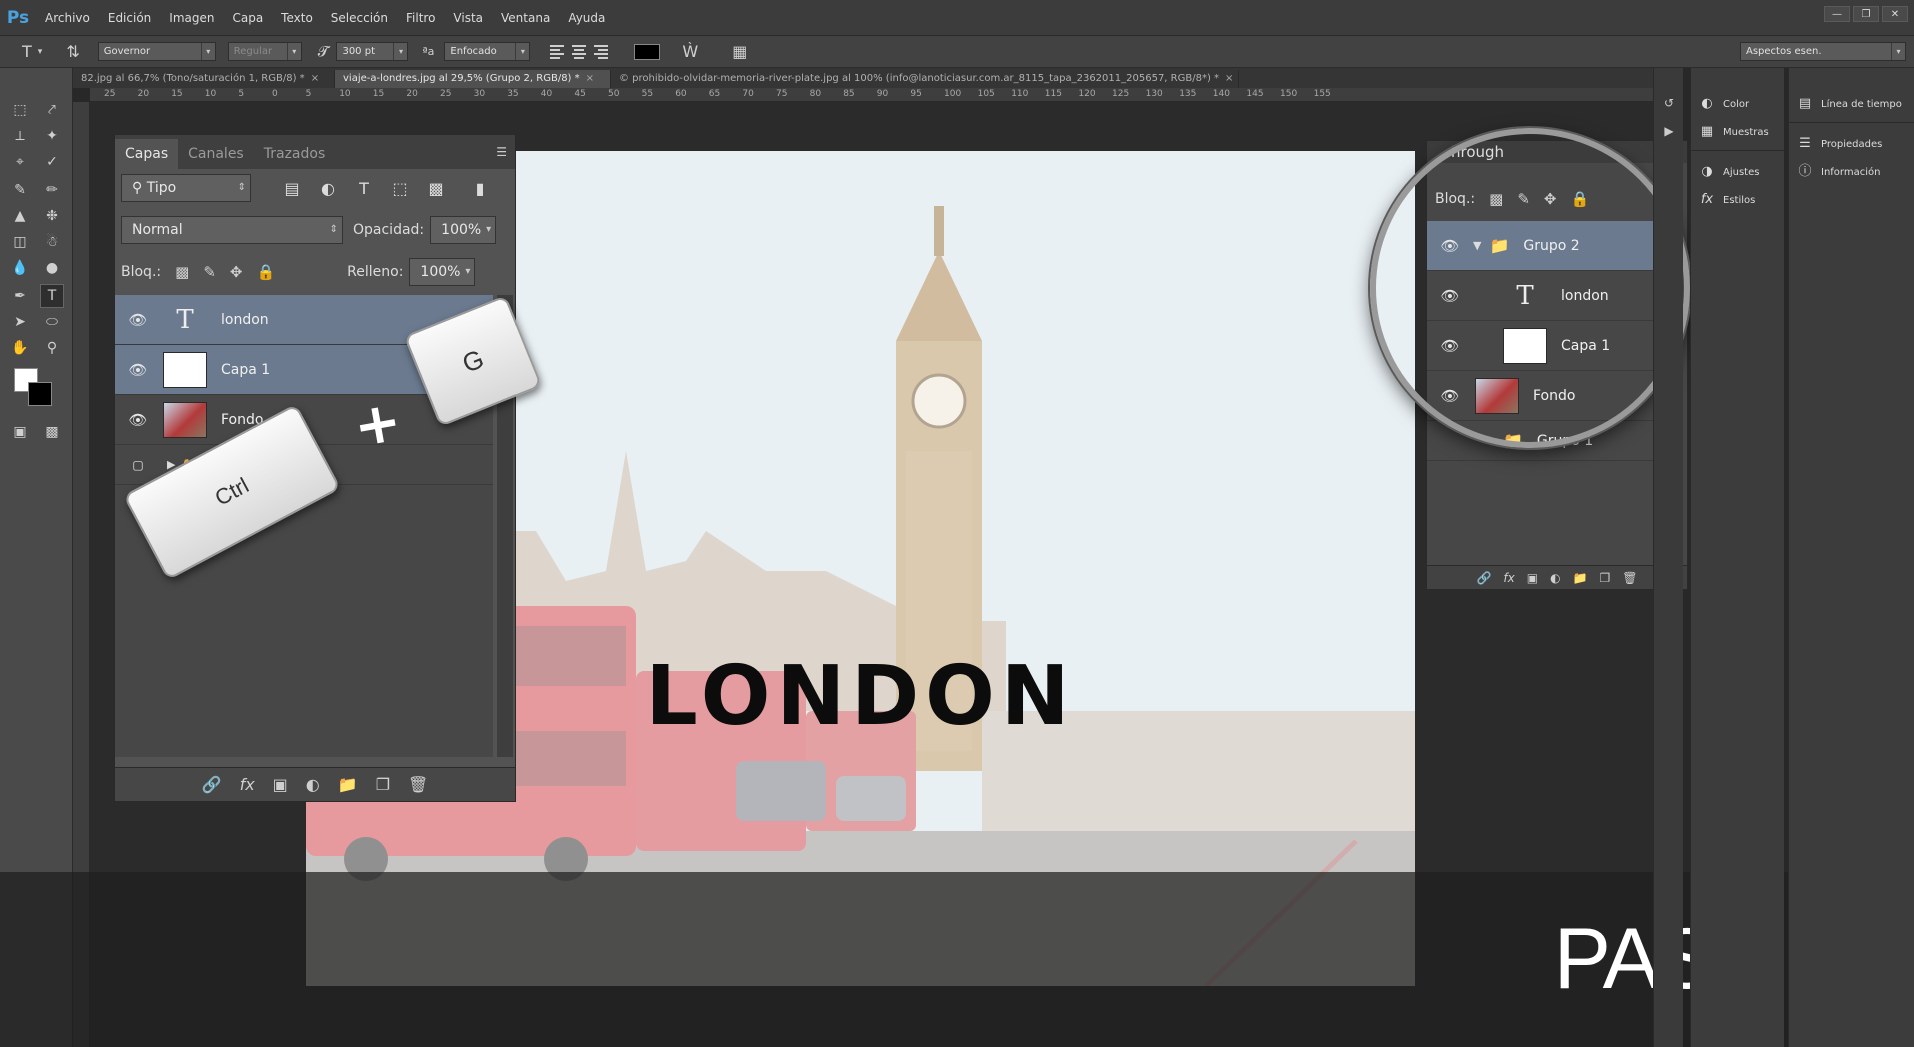 This screenshot has width=1914, height=1047. What do you see at coordinates (72, 51) in the screenshot?
I see `text-orientation-icon: ⇅` at bounding box center [72, 51].